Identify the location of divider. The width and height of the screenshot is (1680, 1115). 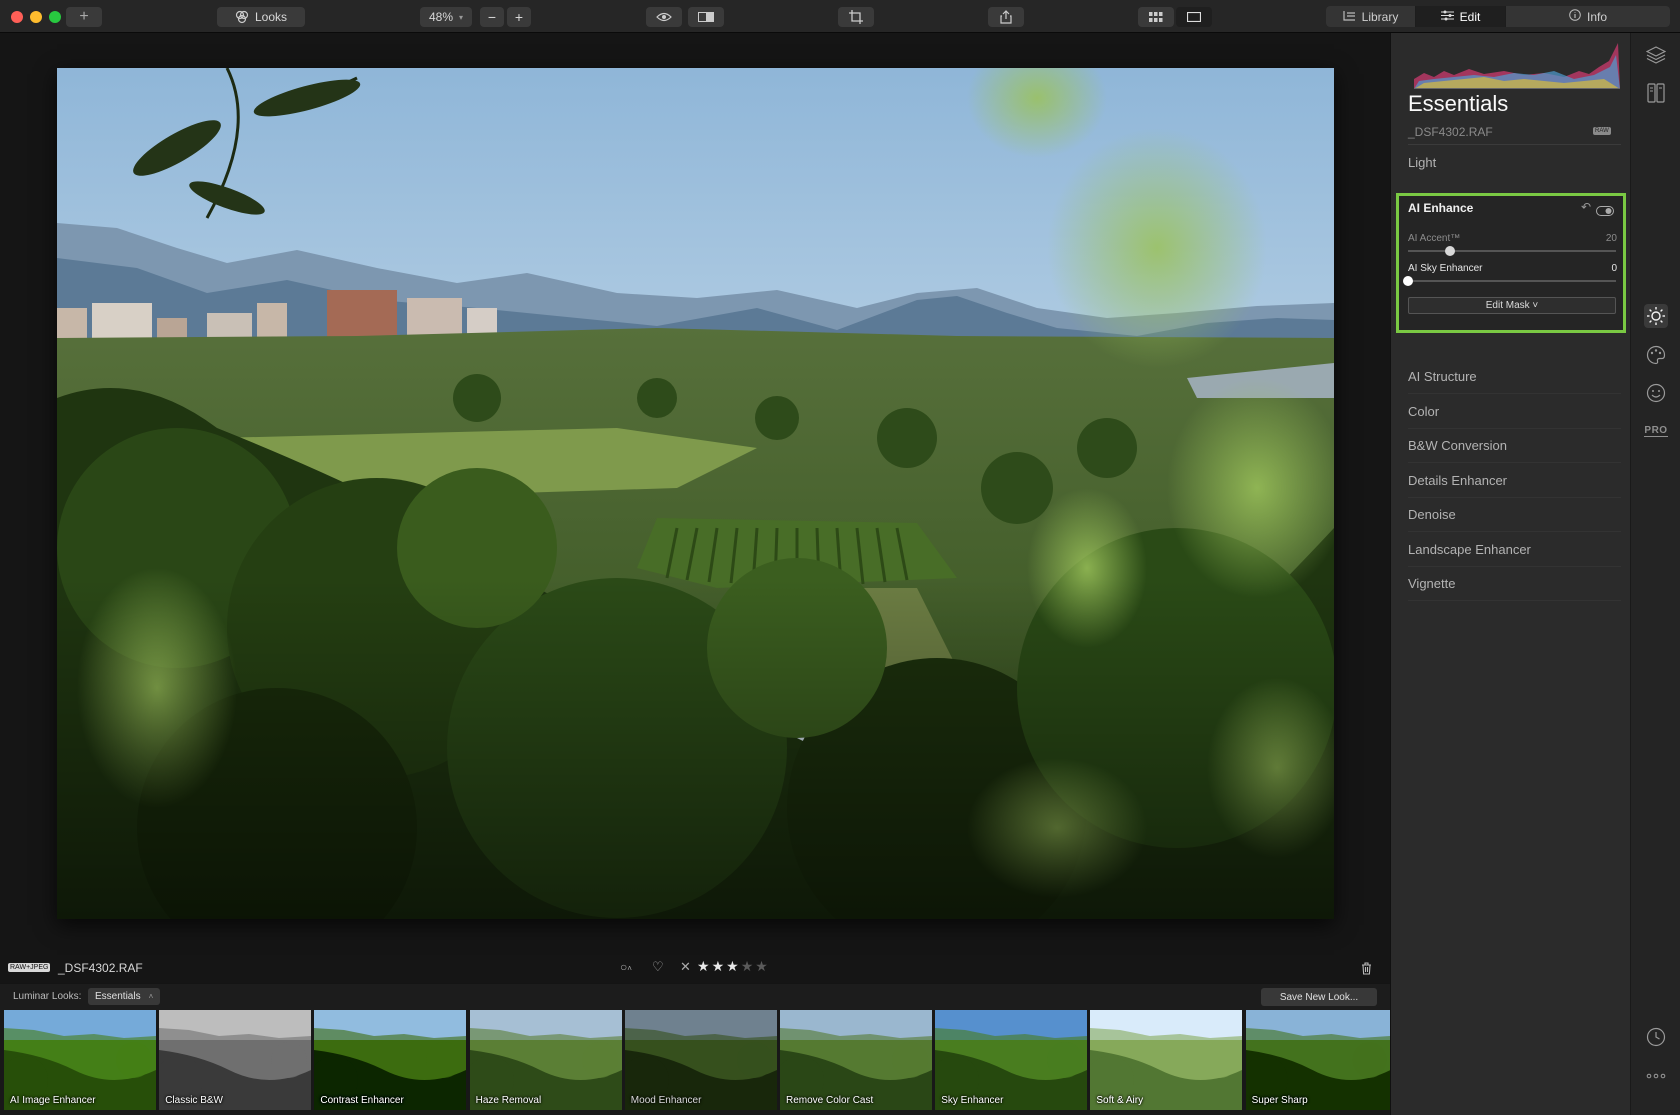
(1514, 144).